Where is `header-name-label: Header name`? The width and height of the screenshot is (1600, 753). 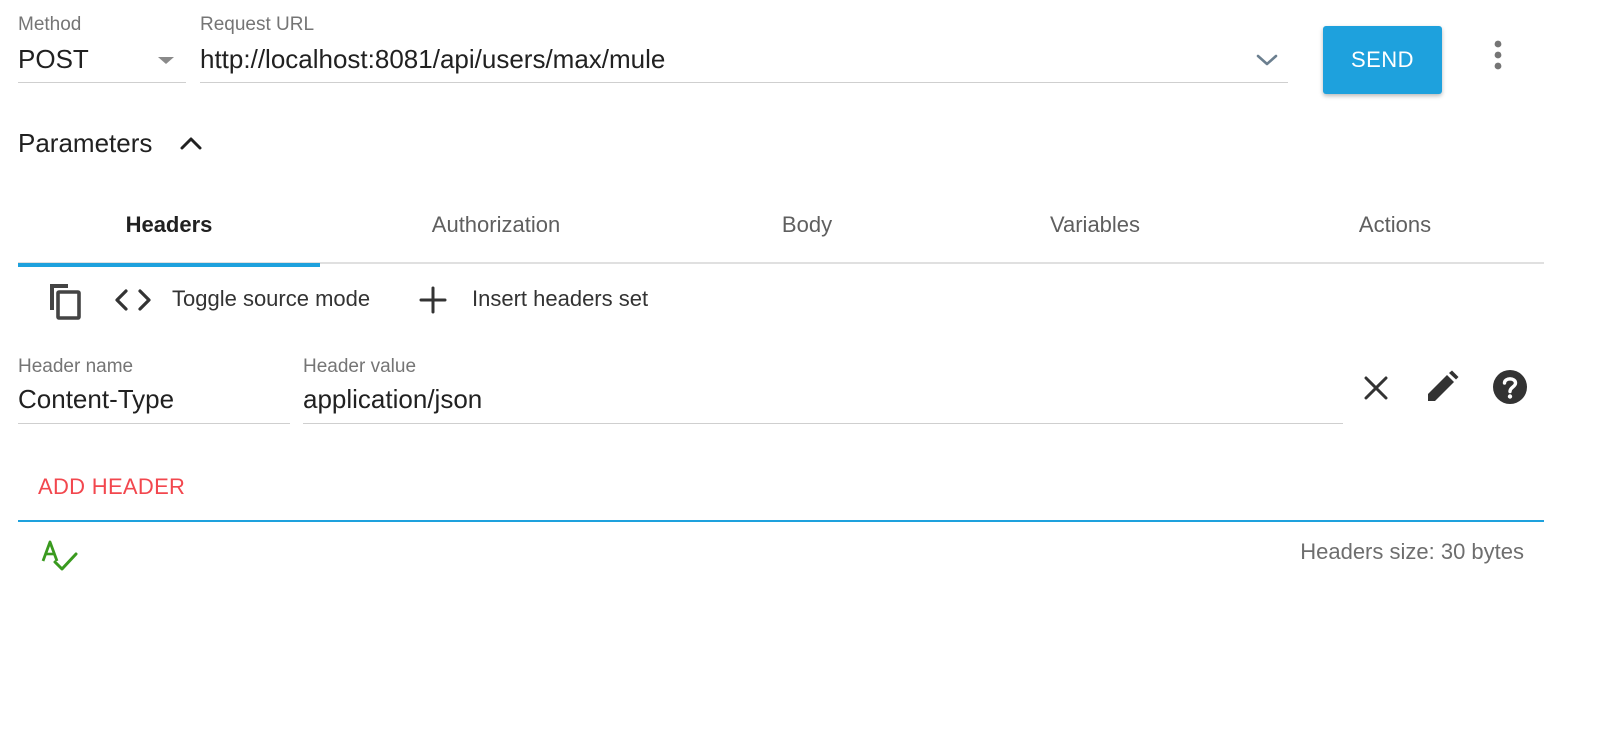
header-name-label: Header name is located at coordinates (76, 366).